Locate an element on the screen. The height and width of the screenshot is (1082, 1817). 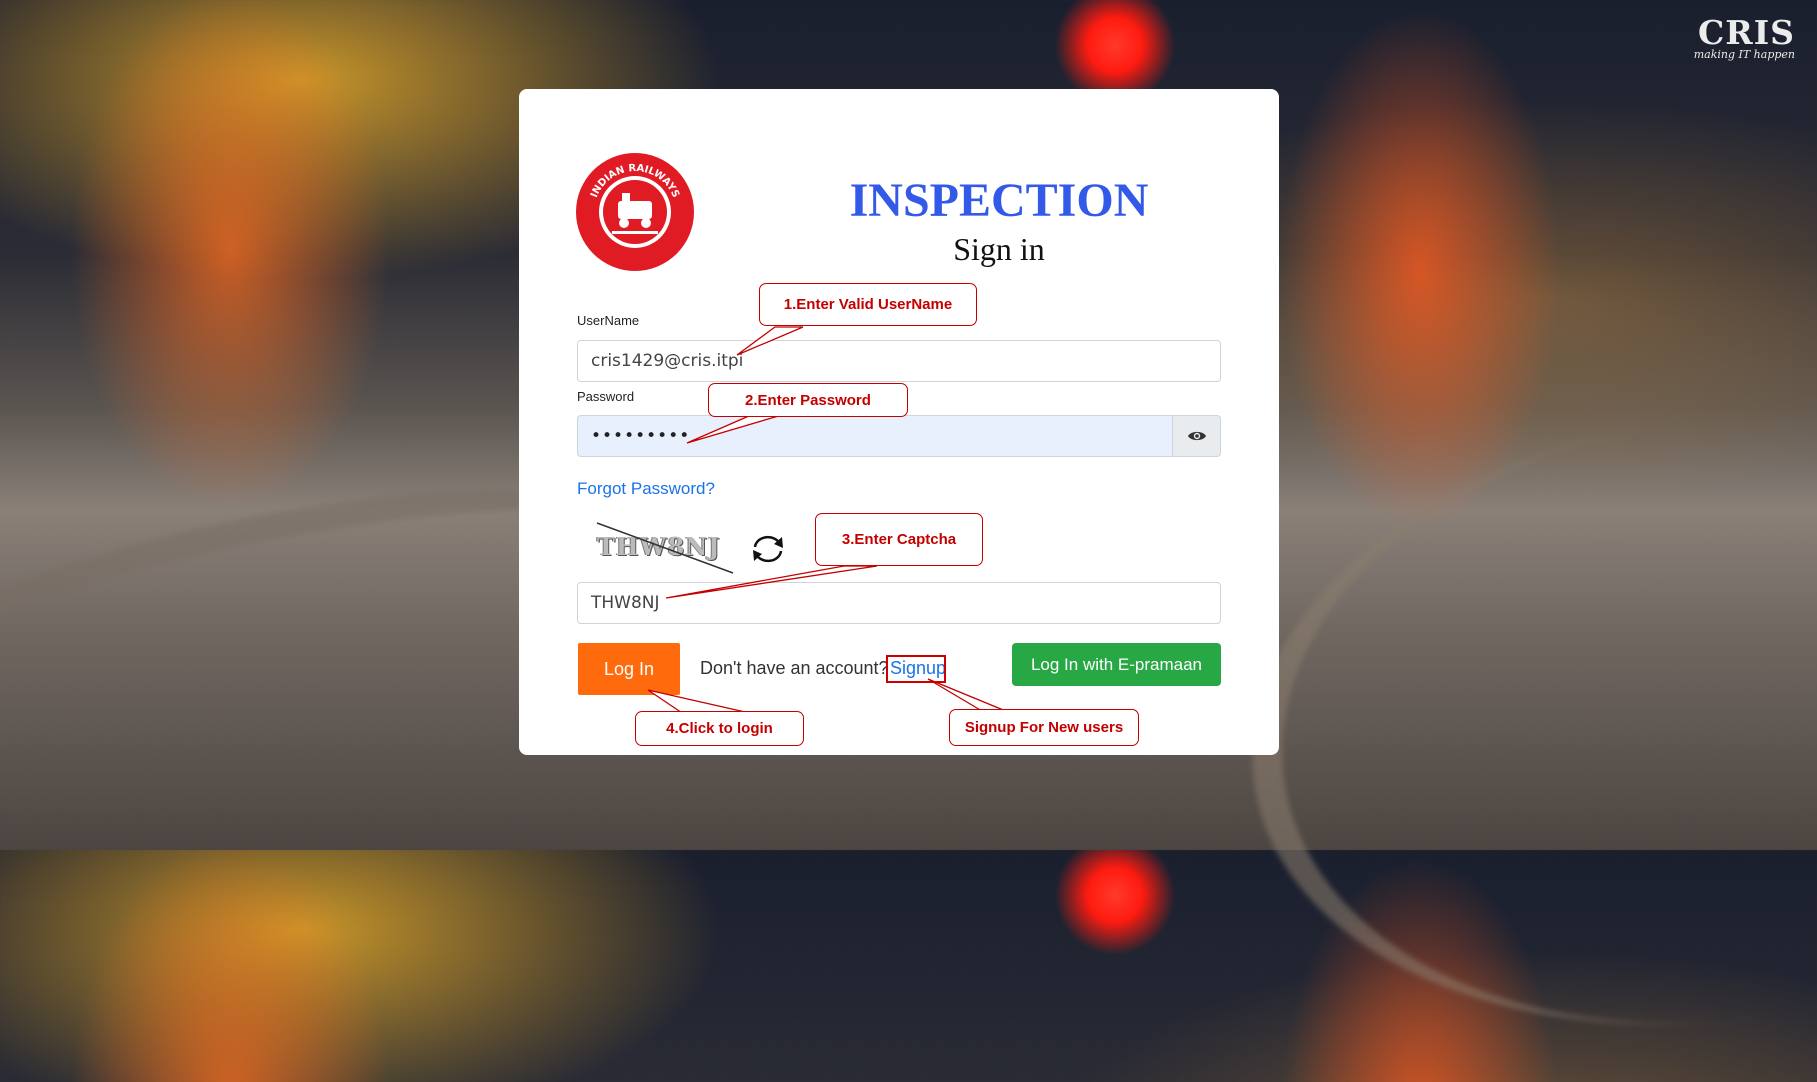
username-label: UserName is located at coordinates (608, 320).